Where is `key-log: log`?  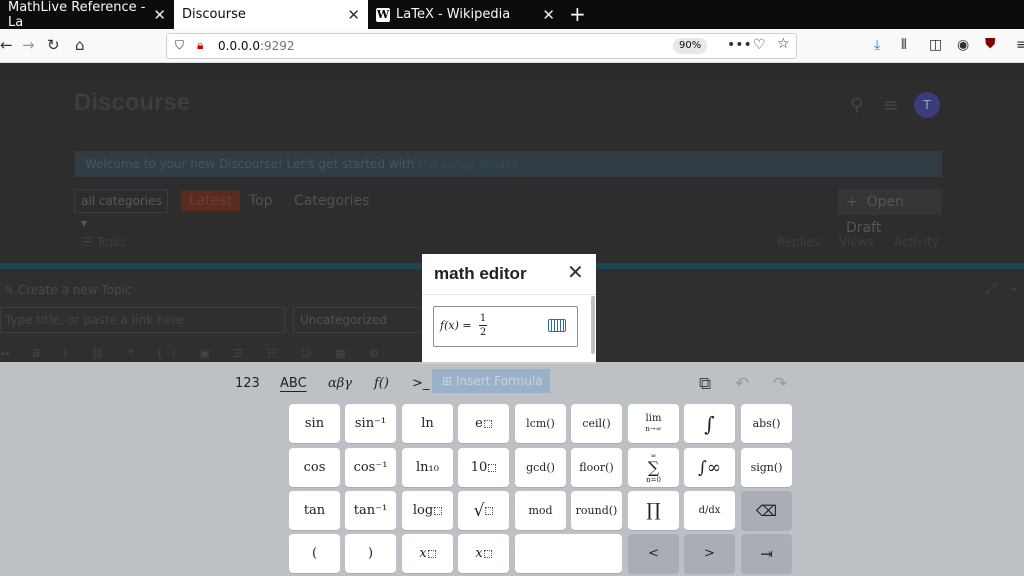
key-log: log is located at coordinates (427, 510).